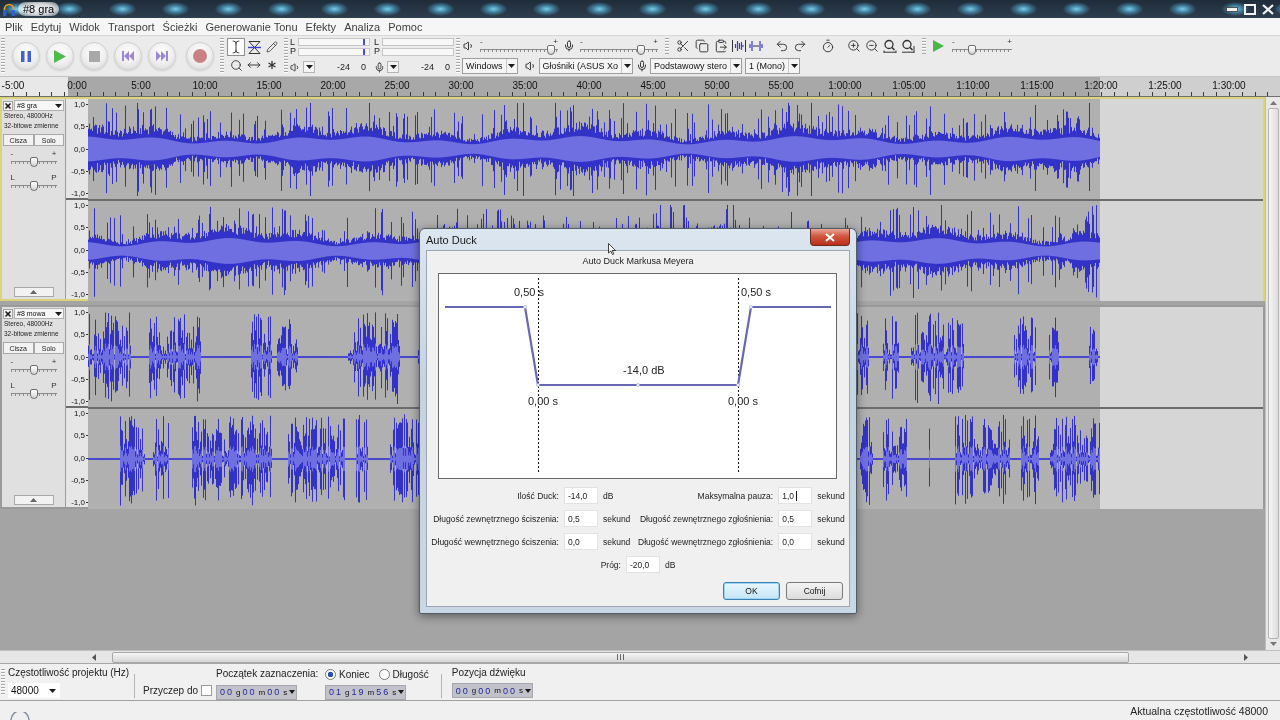 The image size is (1280, 720). What do you see at coordinates (321, 26) in the screenshot?
I see `menu-item: Efekty` at bounding box center [321, 26].